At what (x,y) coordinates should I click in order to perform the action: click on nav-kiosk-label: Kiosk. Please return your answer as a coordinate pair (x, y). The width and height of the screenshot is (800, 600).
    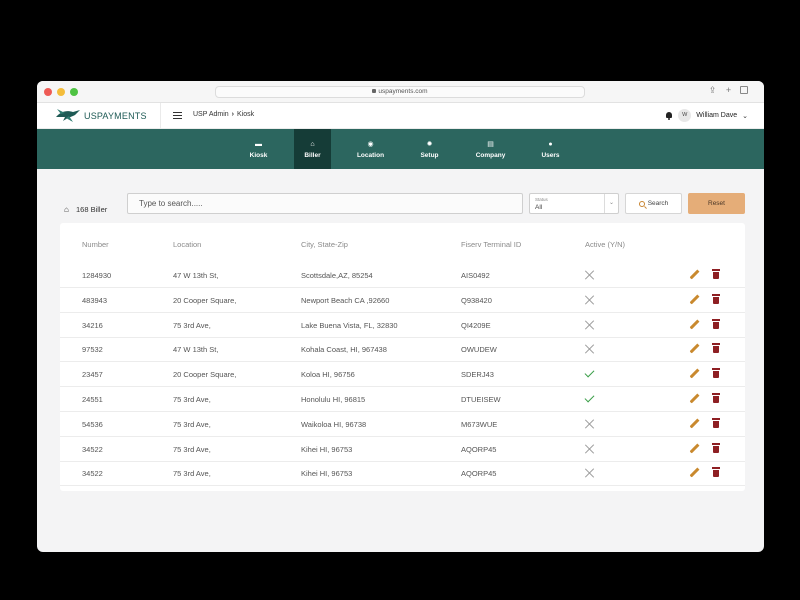
    Looking at the image, I should click on (258, 155).